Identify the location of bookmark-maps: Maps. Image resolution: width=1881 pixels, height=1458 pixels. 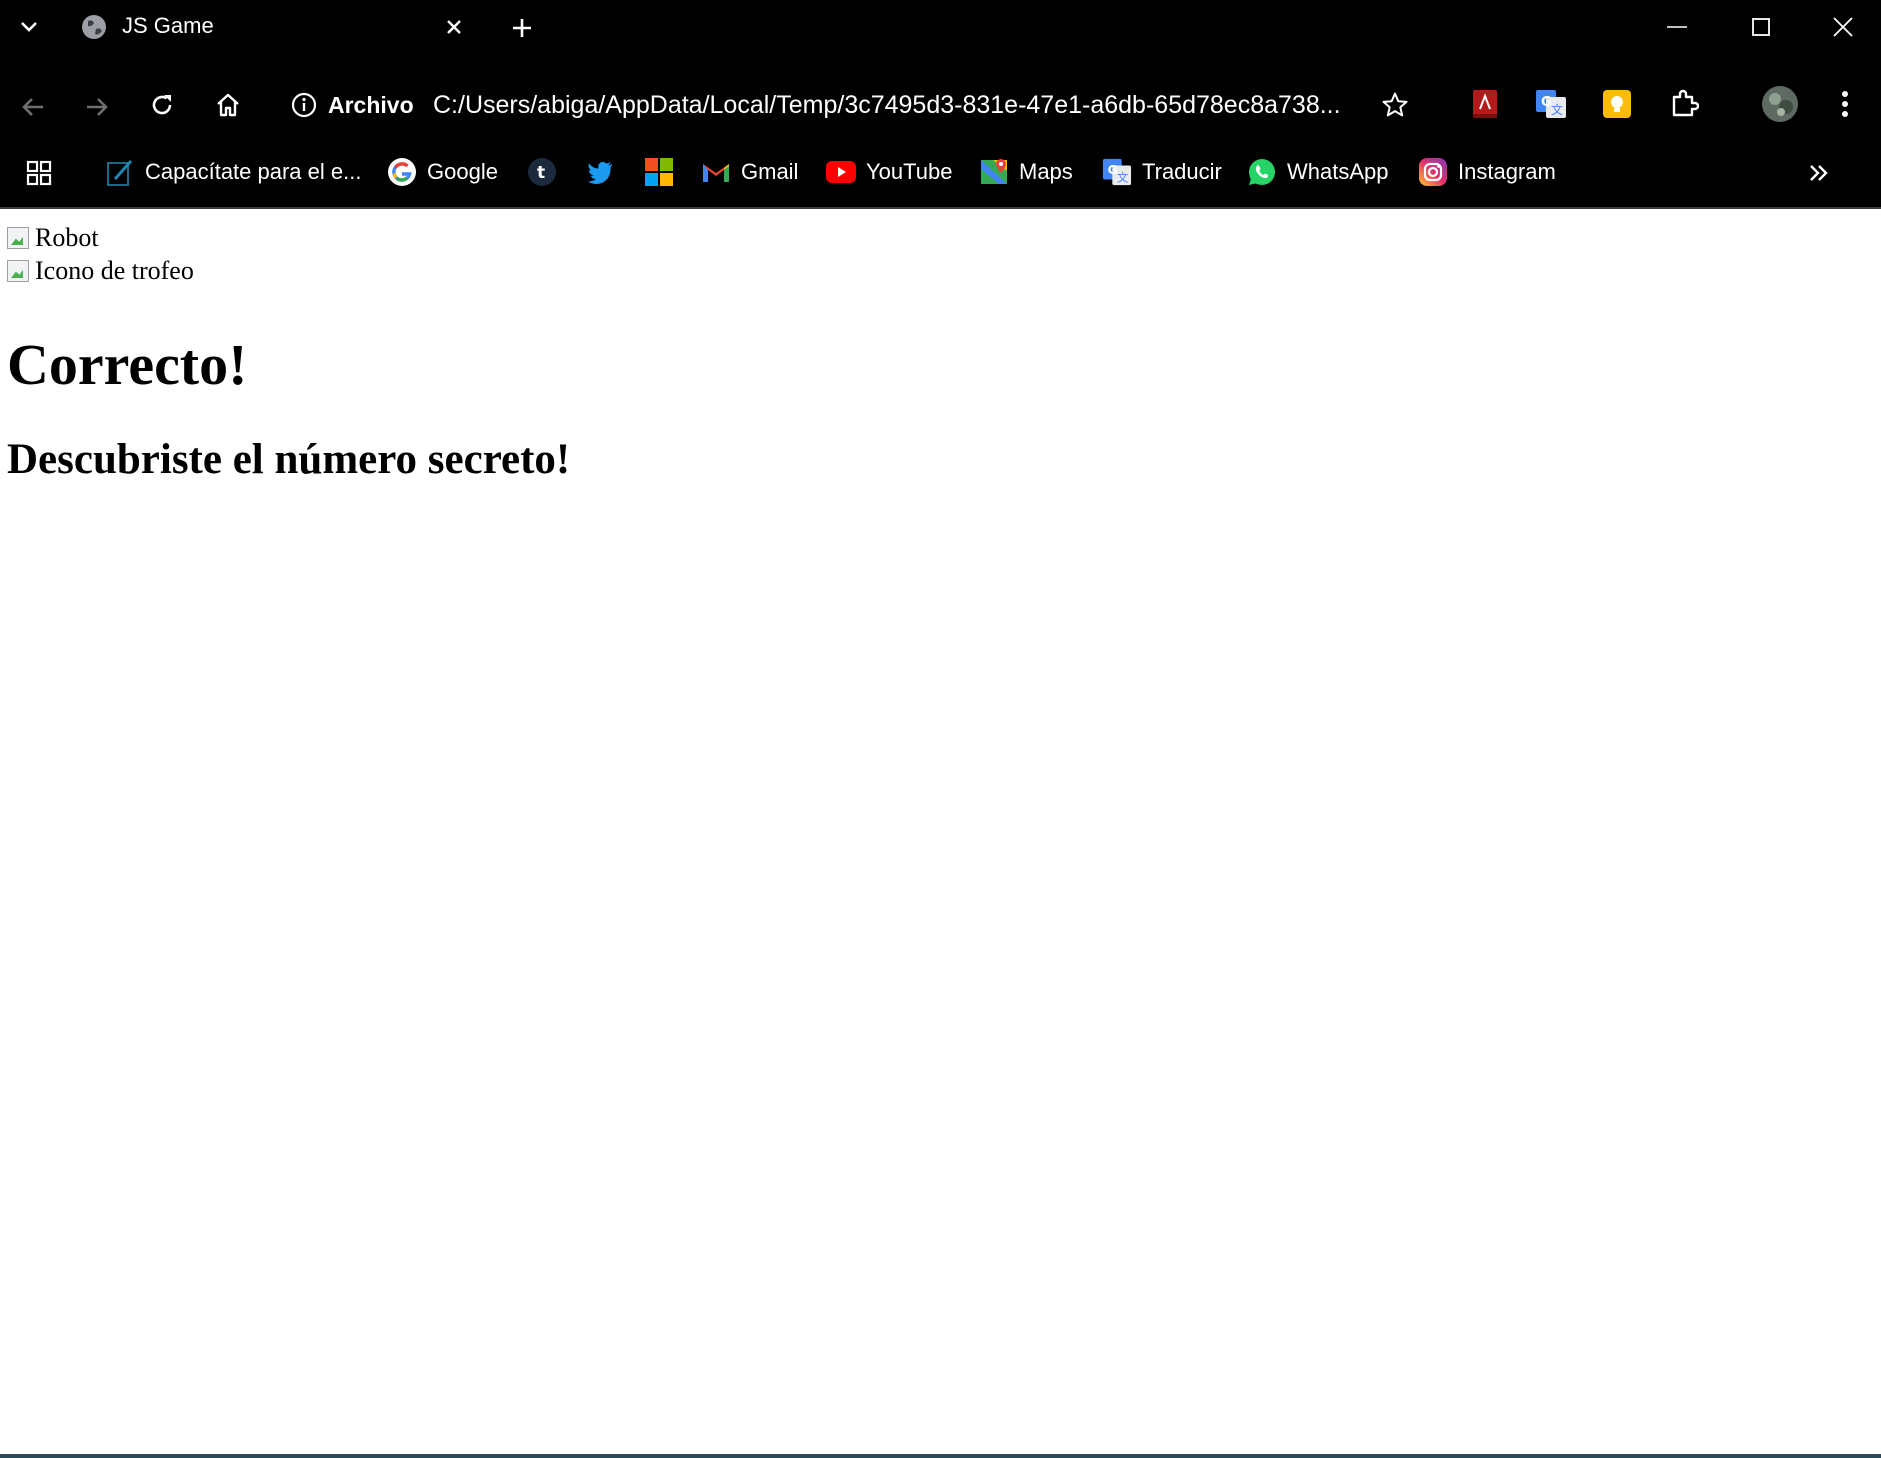
(1026, 172).